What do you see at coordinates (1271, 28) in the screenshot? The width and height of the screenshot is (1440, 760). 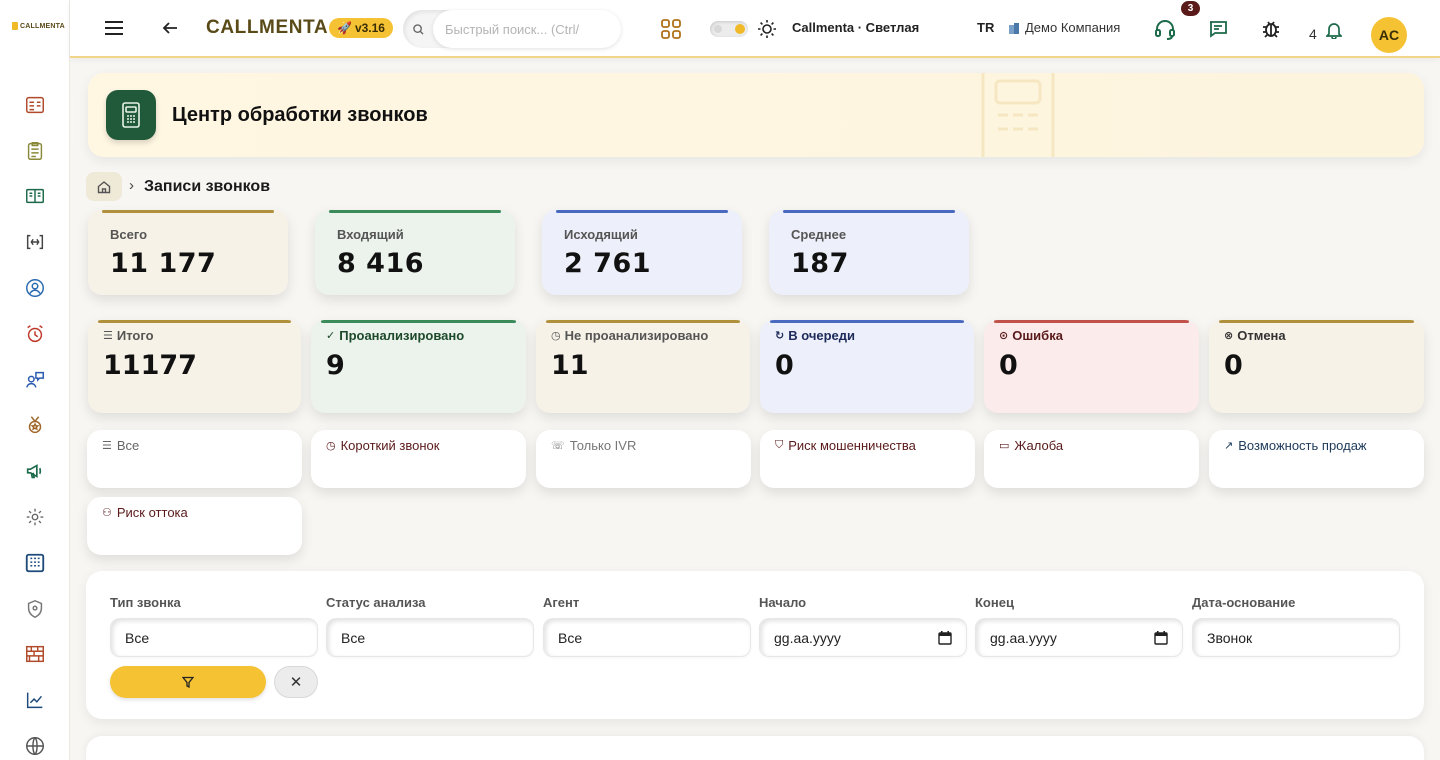 I see `debug-button` at bounding box center [1271, 28].